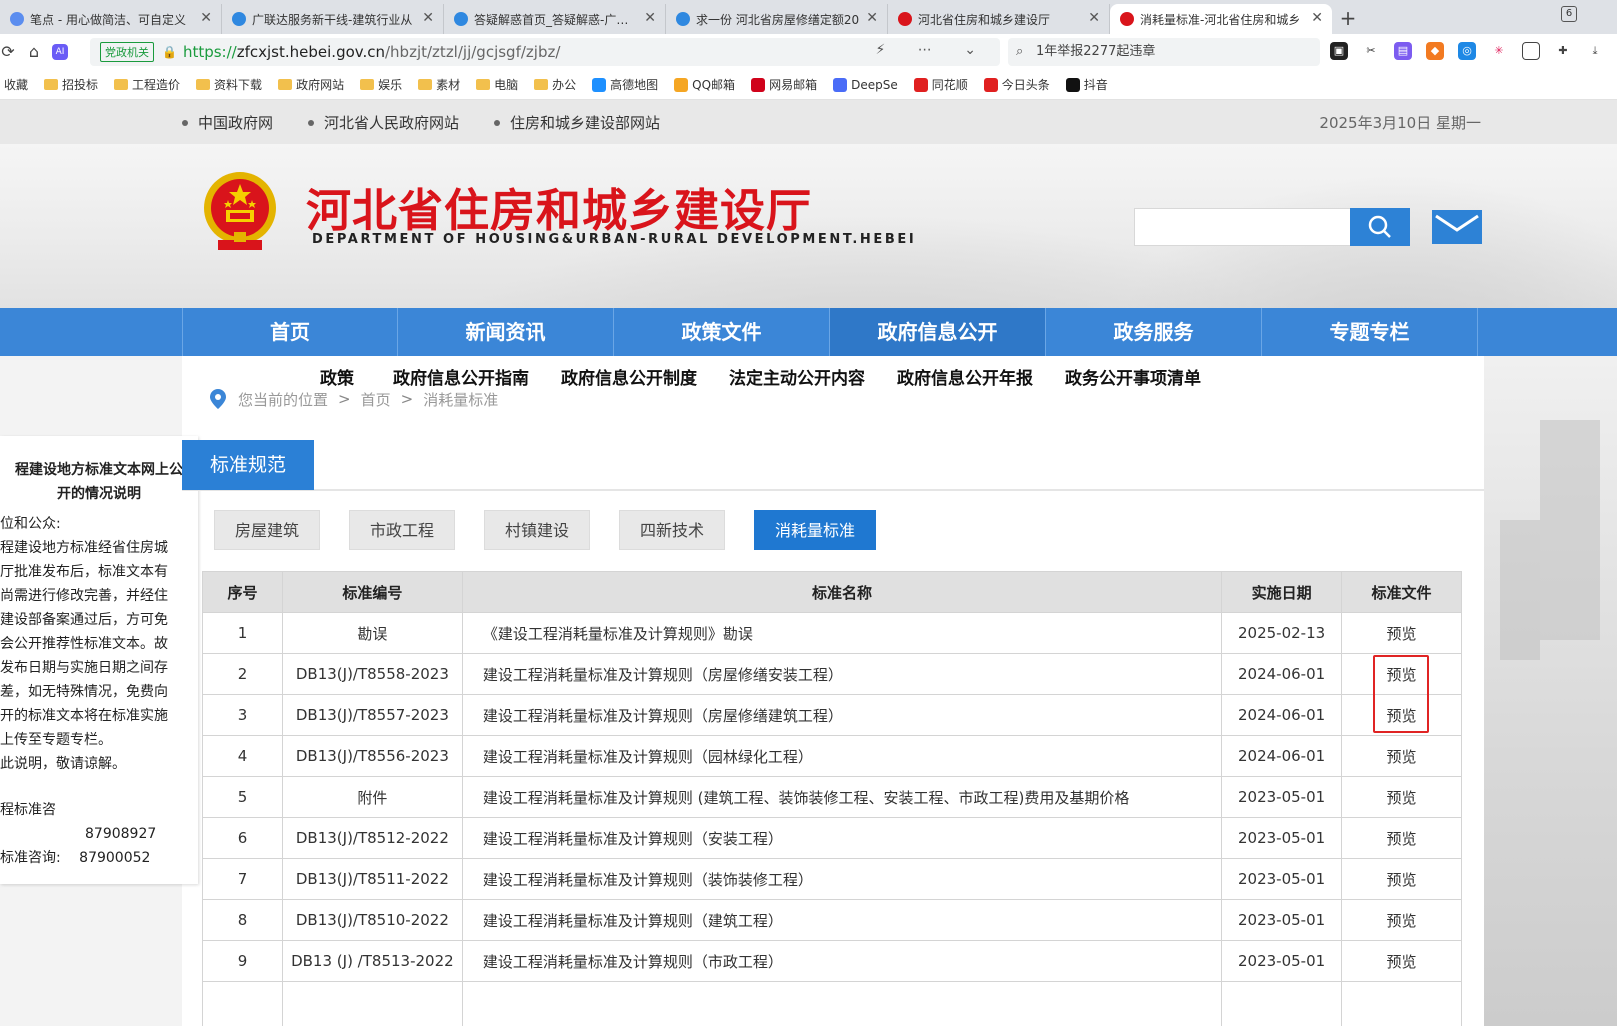 This screenshot has height=1026, width=1617. I want to click on notice-line: 程建设地方标准经省住房城, so click(84, 548).